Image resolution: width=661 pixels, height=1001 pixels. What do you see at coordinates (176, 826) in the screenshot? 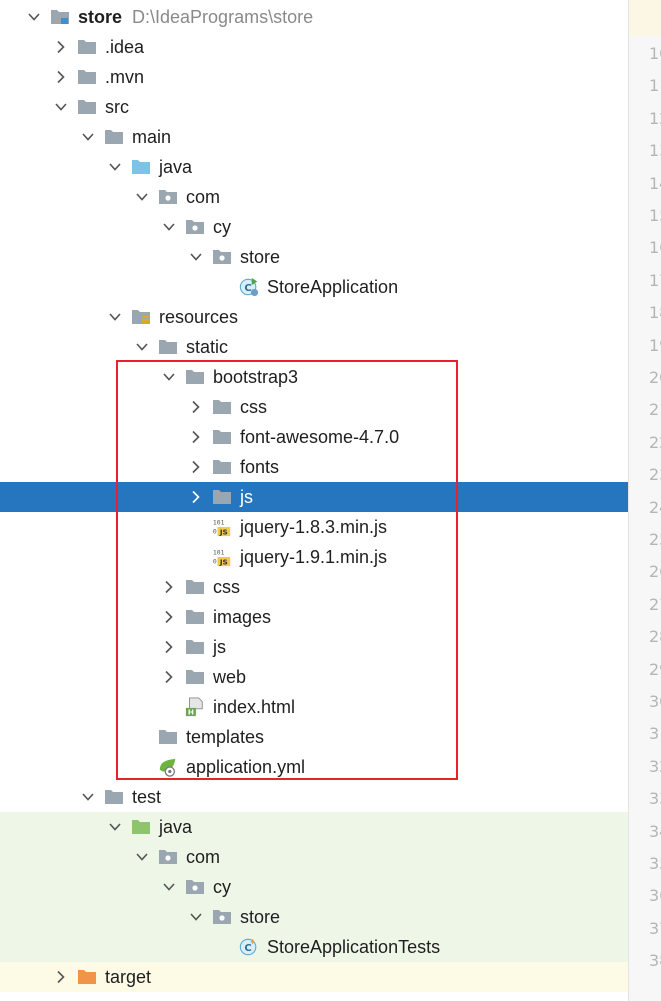
I see `tree-item-label: java` at bounding box center [176, 826].